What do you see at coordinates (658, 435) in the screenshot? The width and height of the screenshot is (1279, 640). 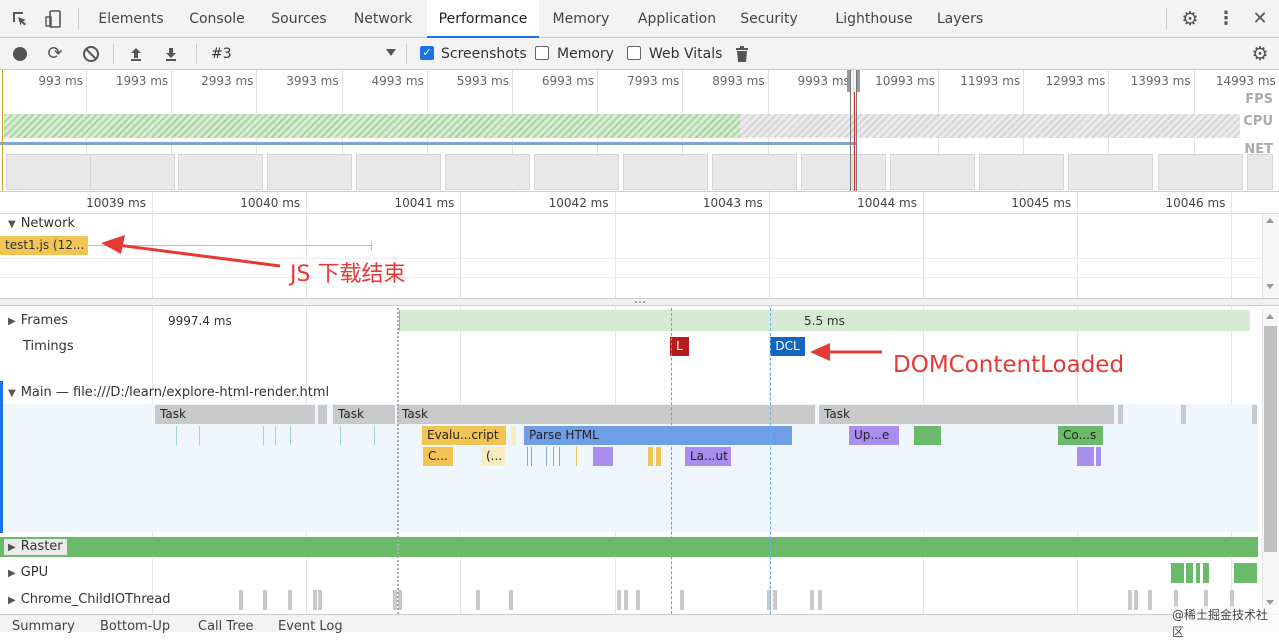 I see `parse-html-event: Parse HTML` at bounding box center [658, 435].